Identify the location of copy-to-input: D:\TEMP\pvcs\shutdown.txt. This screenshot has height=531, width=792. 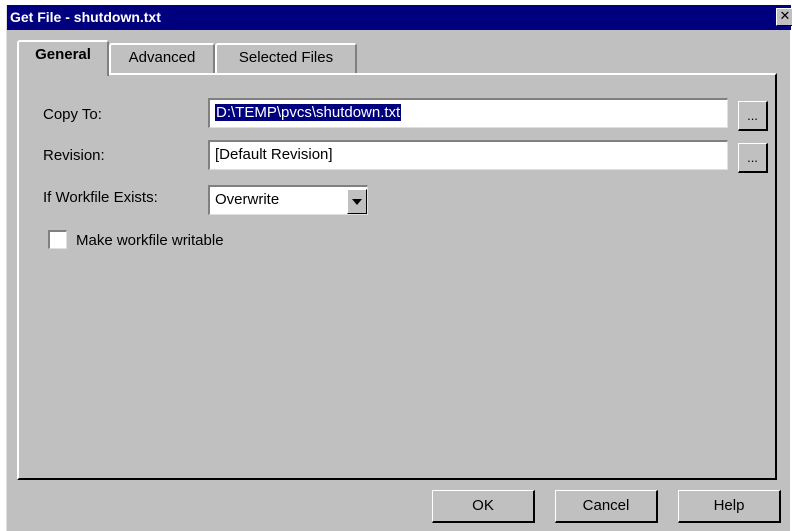
(468, 113).